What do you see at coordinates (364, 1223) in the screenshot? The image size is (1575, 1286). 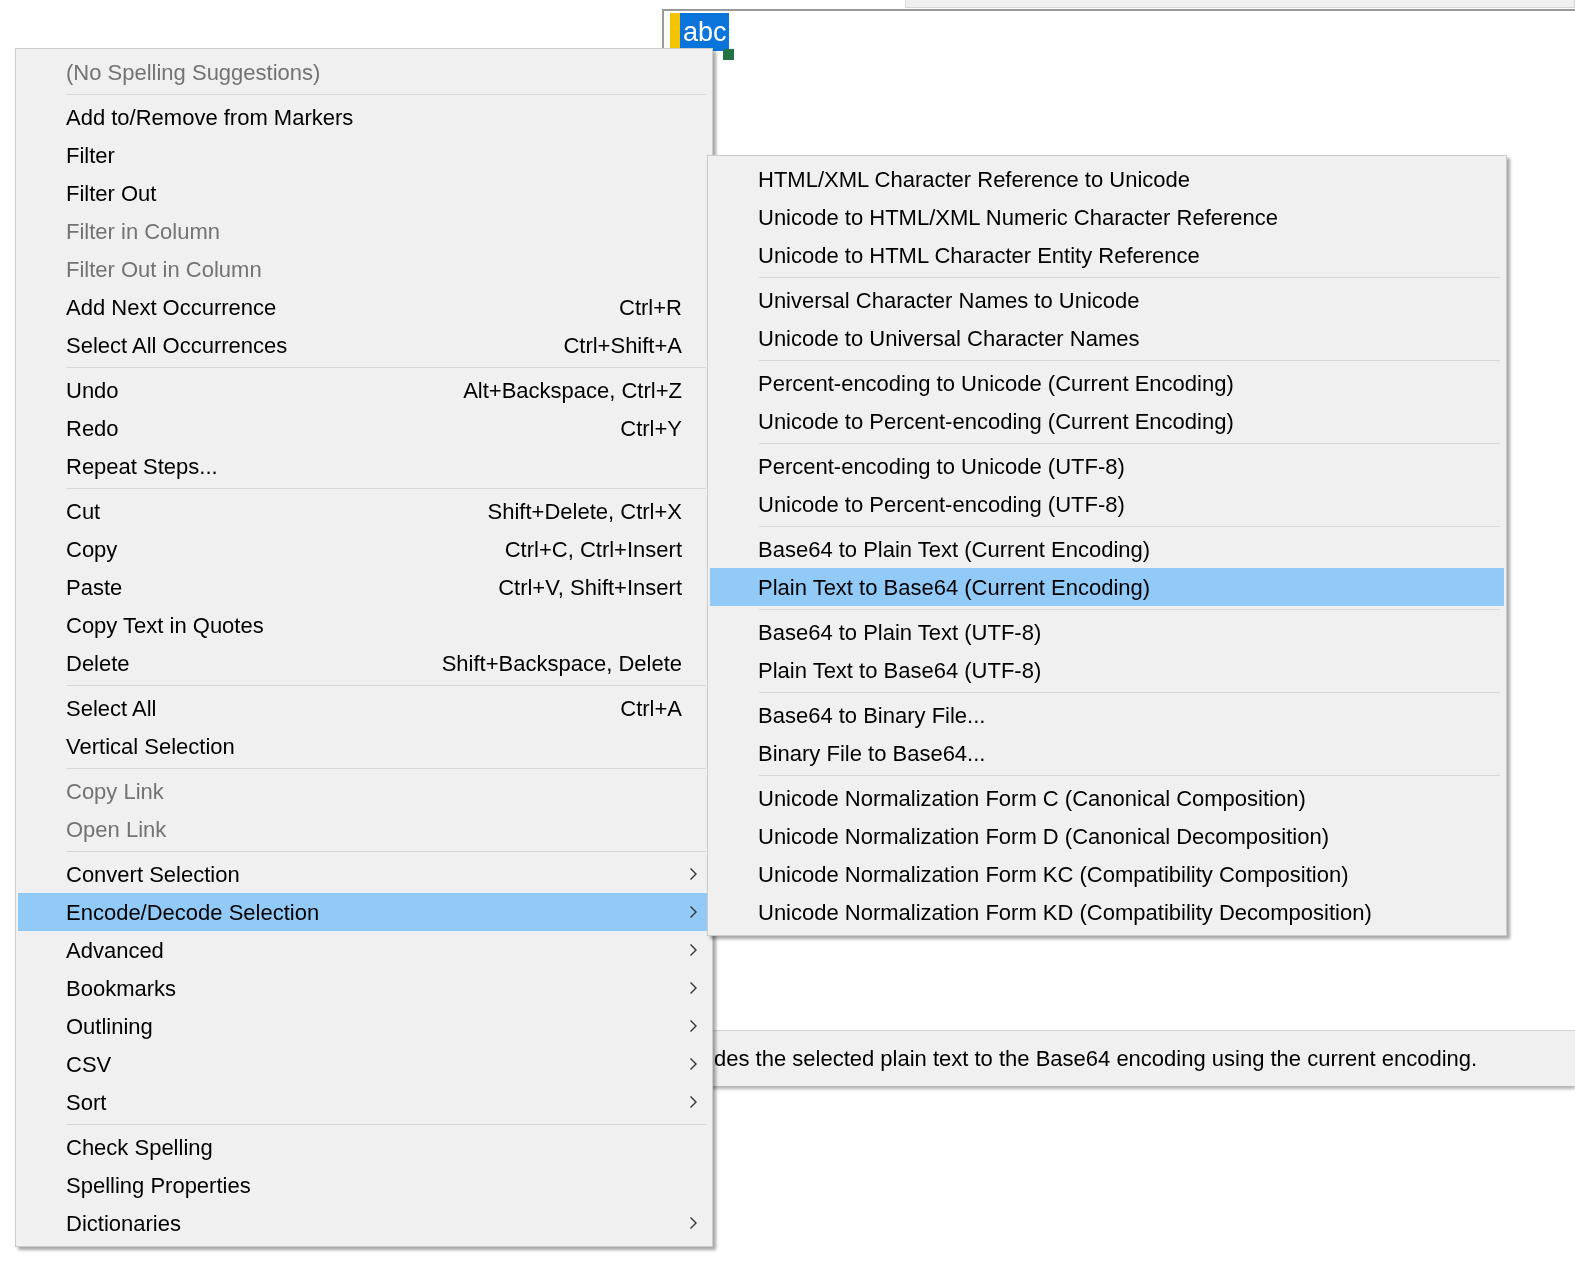 I see `menu-item: Dictionaries` at bounding box center [364, 1223].